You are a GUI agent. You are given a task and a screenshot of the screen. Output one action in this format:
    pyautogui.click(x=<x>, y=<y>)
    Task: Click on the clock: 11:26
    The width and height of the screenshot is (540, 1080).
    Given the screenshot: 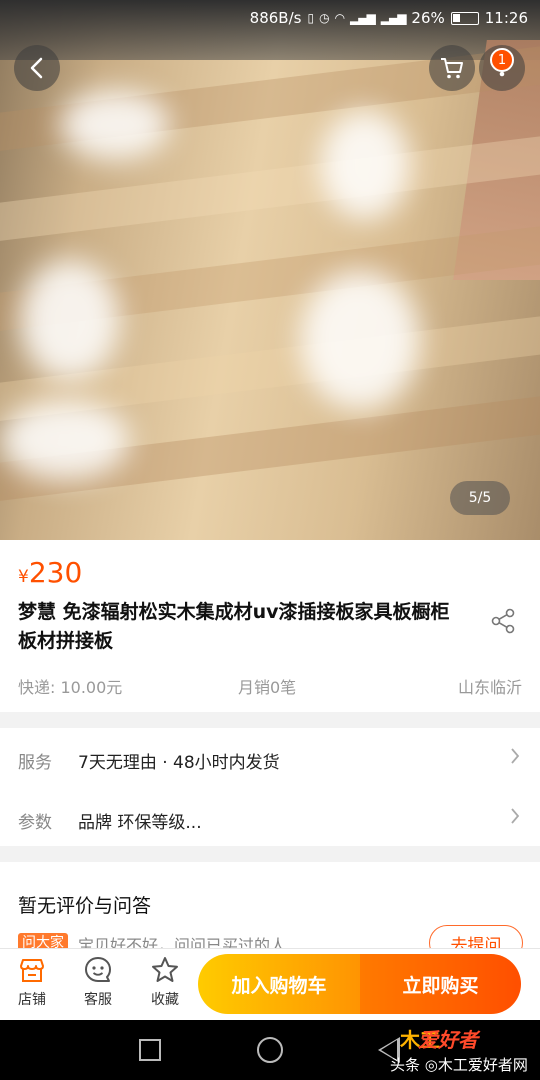 What is the action you would take?
    pyautogui.click(x=506, y=18)
    